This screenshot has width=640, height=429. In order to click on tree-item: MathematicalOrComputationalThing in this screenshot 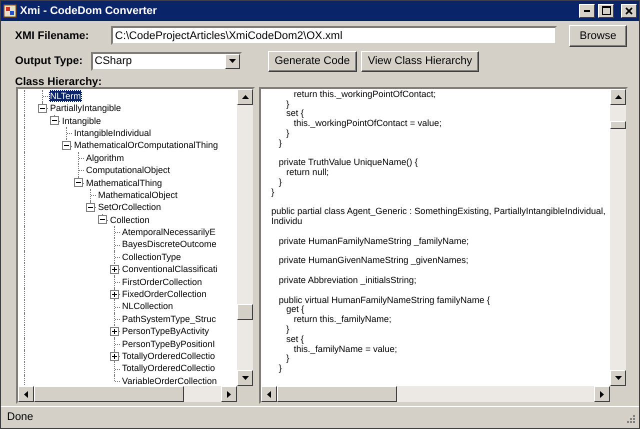, I will do `click(146, 145)`.